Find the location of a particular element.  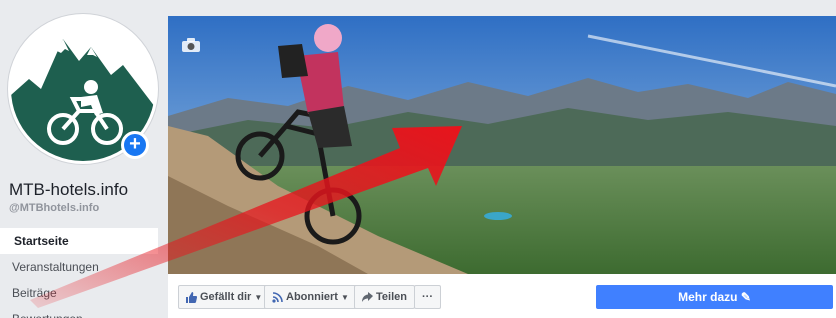

nav-item-veranstaltungen: Veranstaltungen is located at coordinates (79, 267).